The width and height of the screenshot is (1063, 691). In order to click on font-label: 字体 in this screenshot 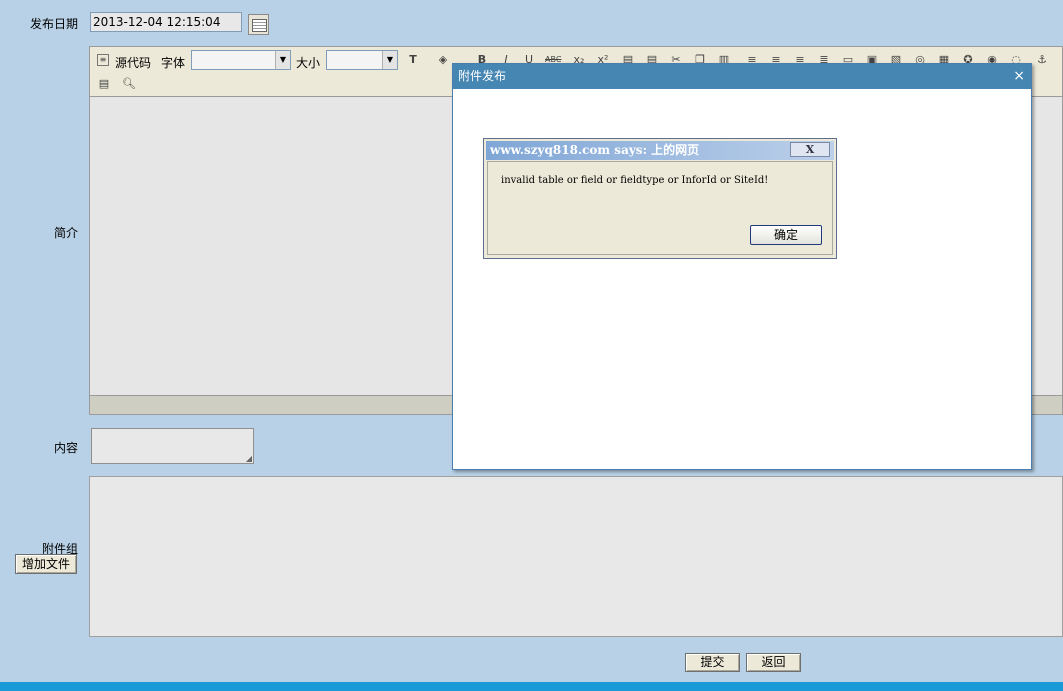, I will do `click(173, 63)`.